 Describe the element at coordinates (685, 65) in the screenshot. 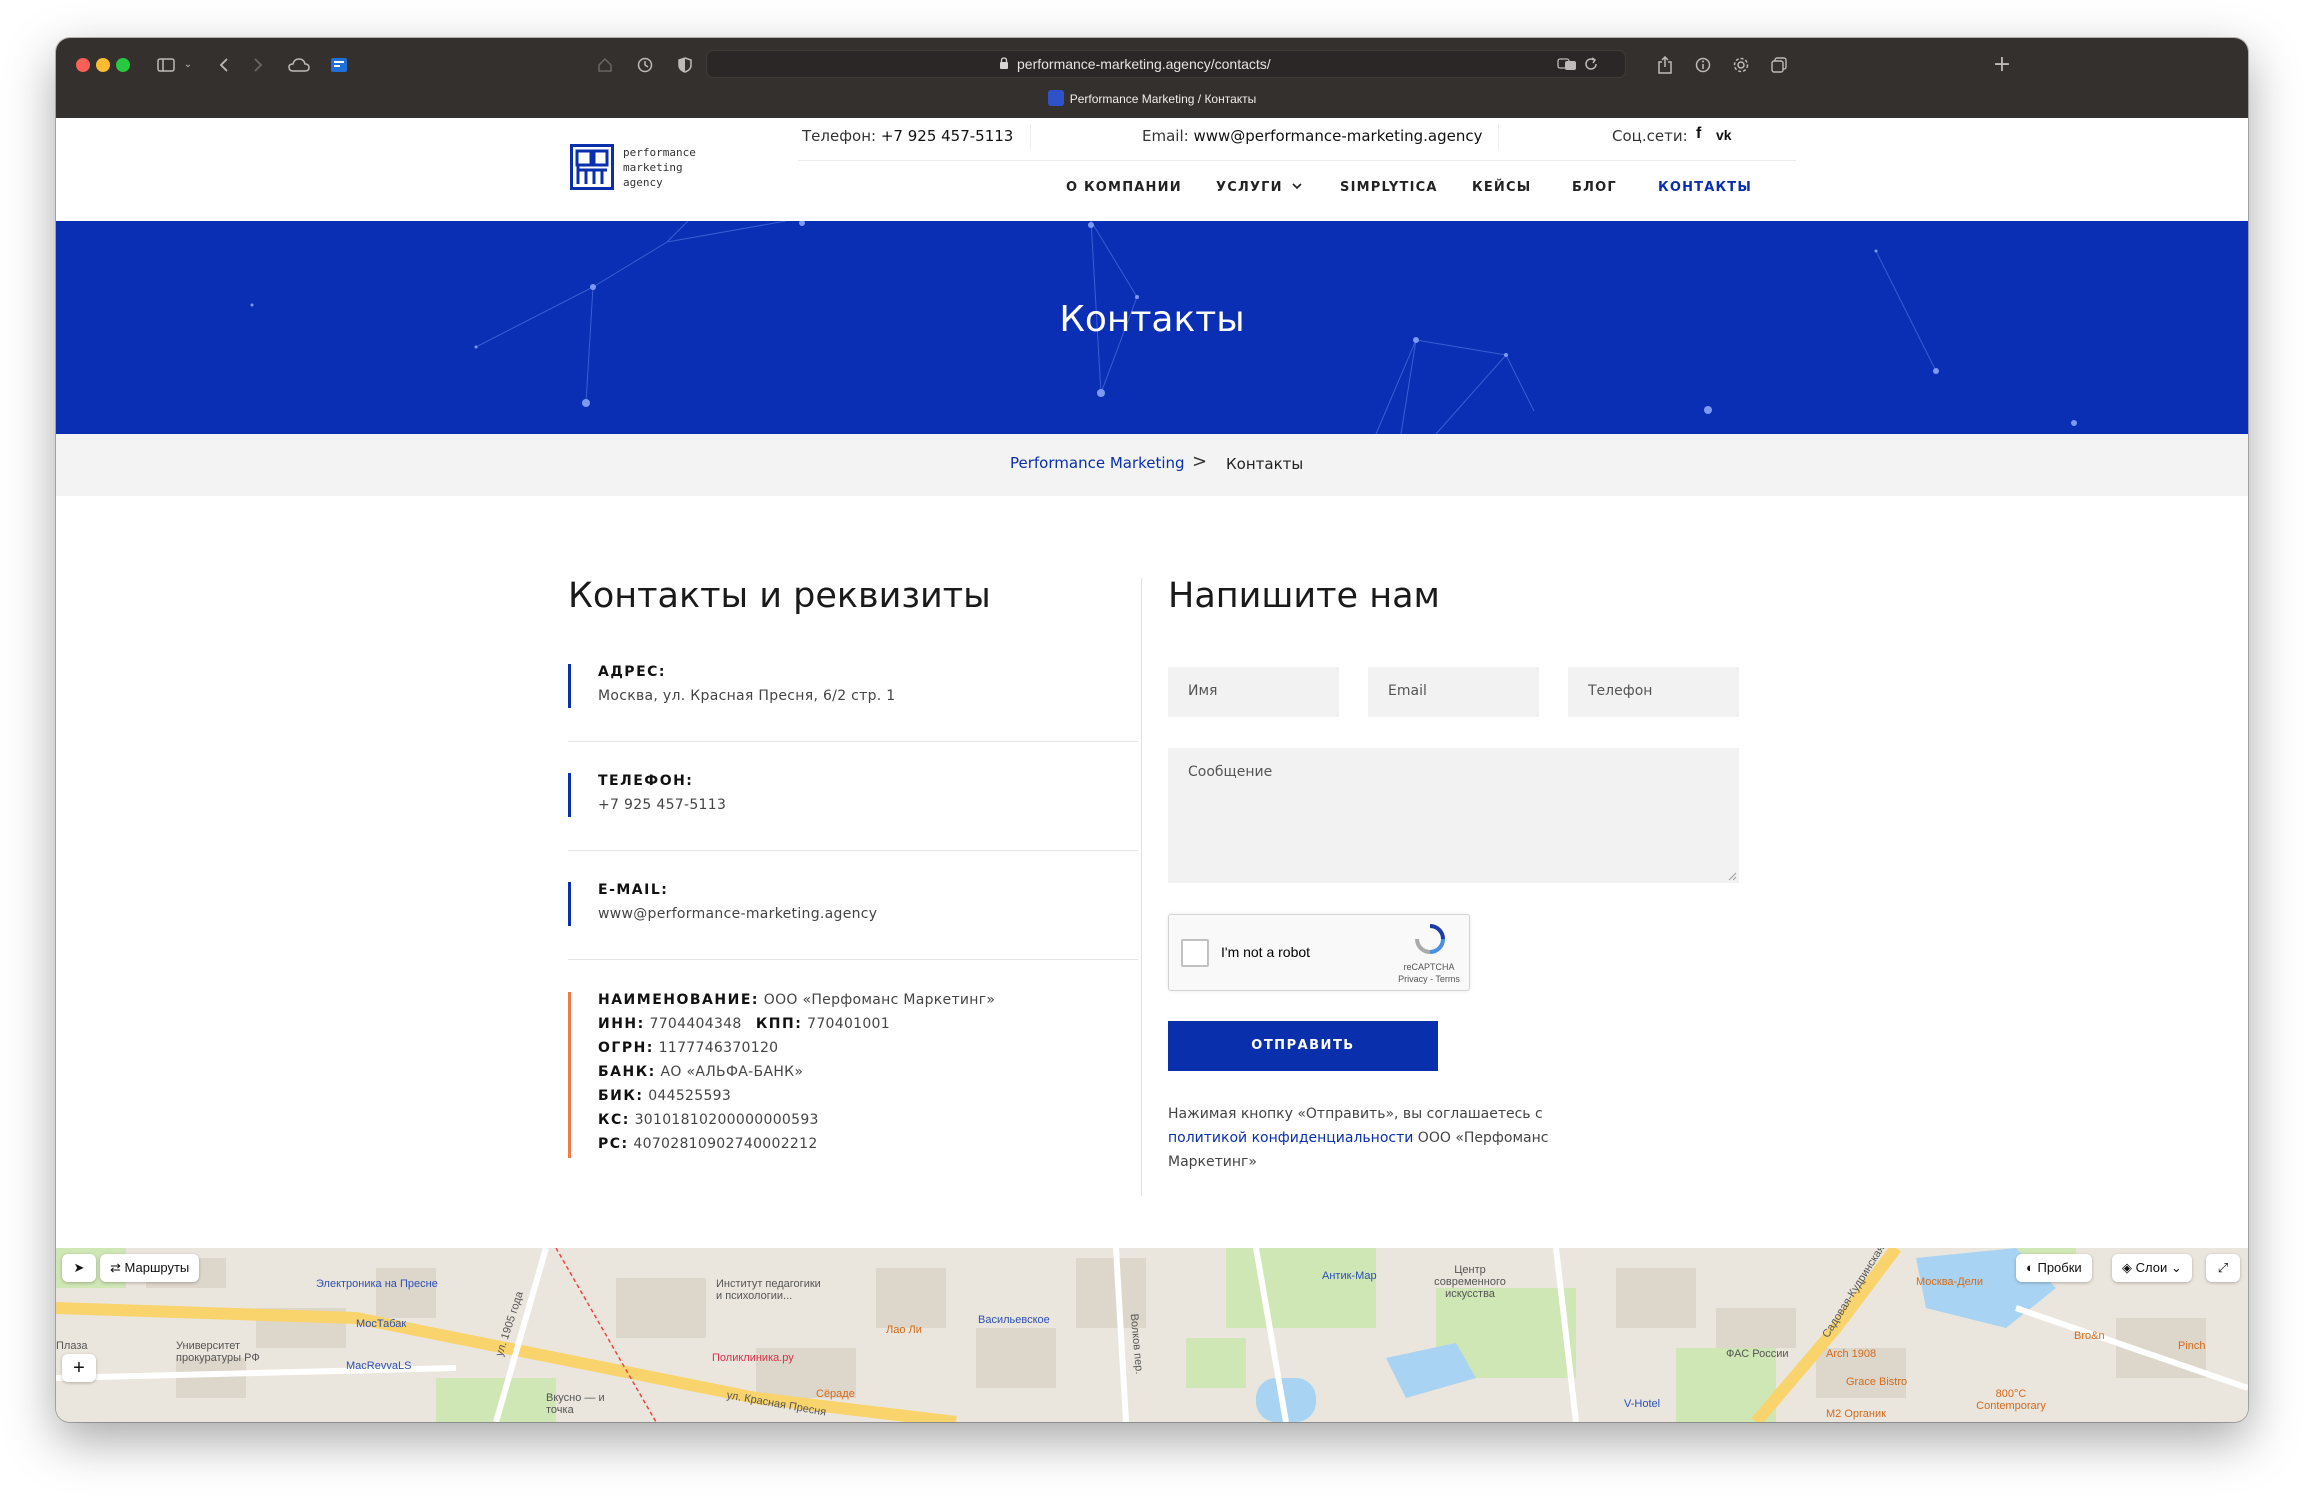

I see `privacy-shield-icon` at that location.